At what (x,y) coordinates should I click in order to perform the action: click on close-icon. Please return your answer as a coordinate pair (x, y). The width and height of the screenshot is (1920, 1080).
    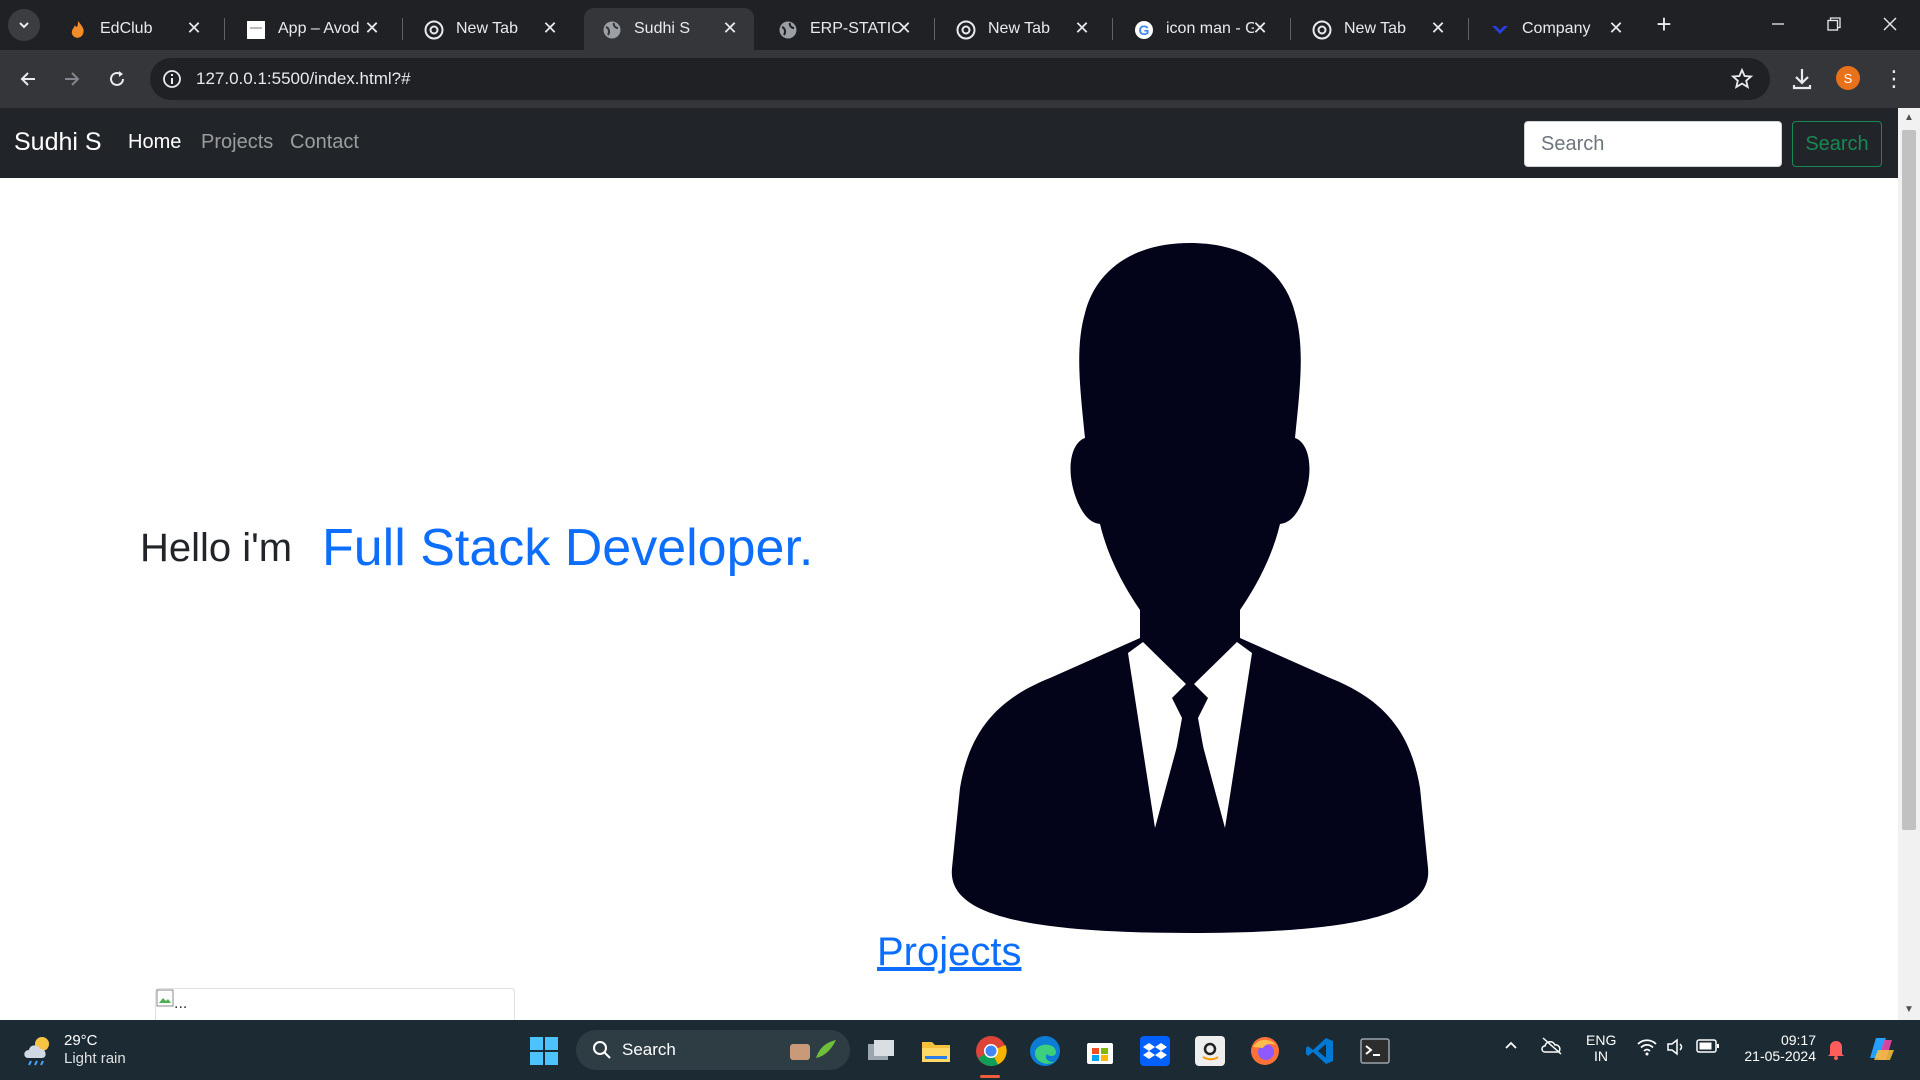
    Looking at the image, I should click on (1890, 24).